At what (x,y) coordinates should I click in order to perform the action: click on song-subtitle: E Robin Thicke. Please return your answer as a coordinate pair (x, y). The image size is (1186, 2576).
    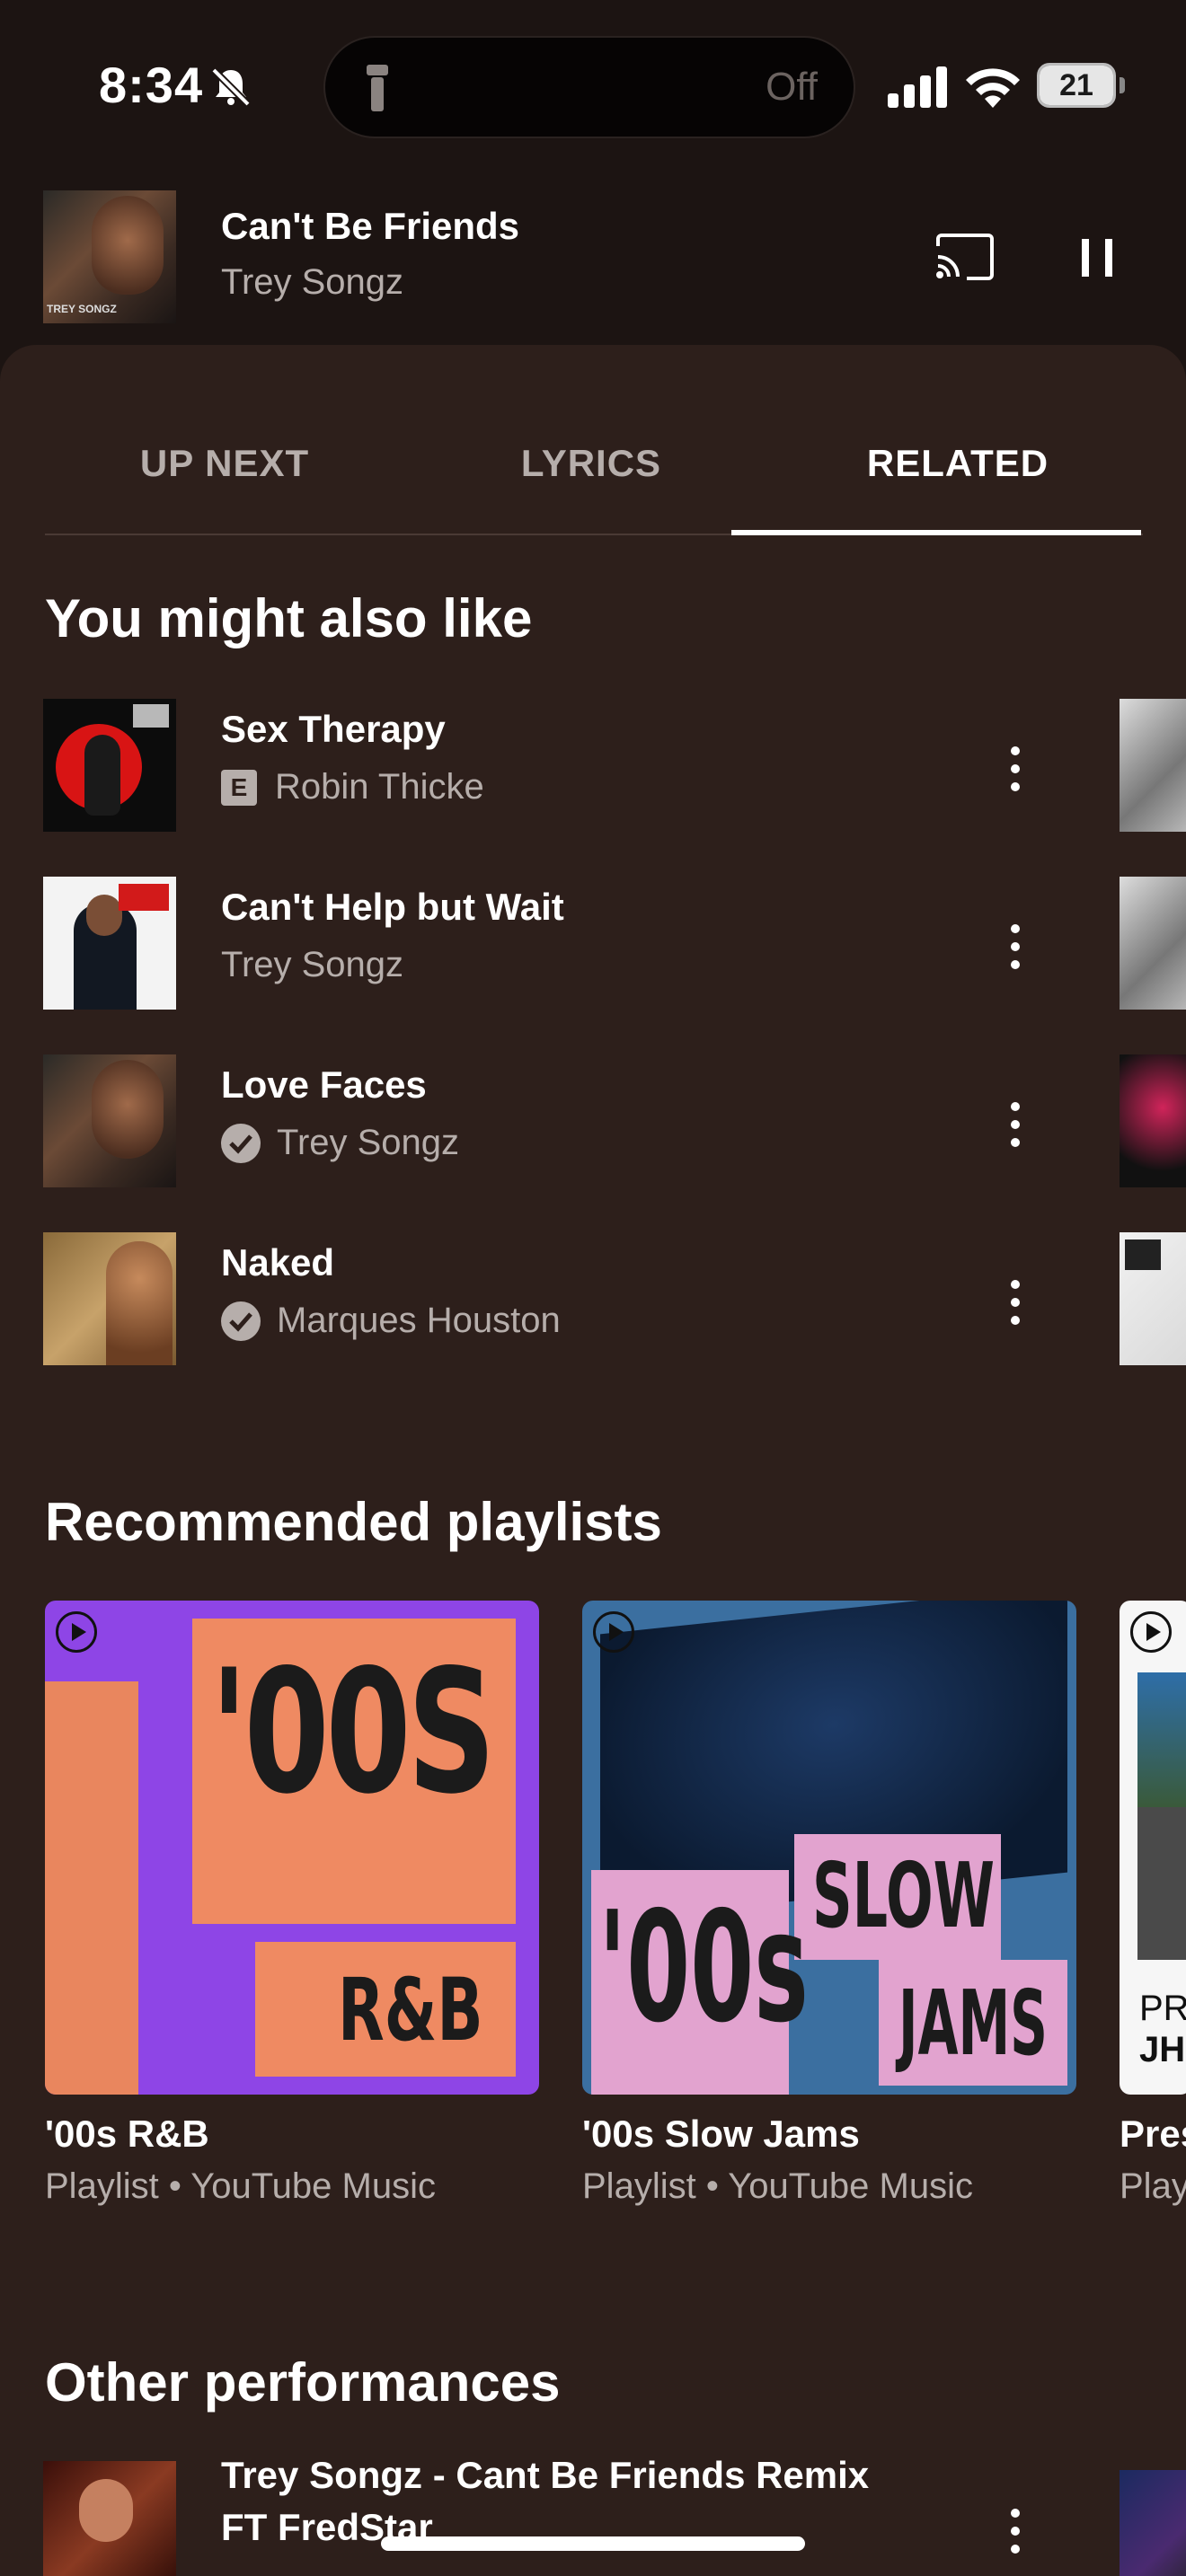
    Looking at the image, I should click on (352, 787).